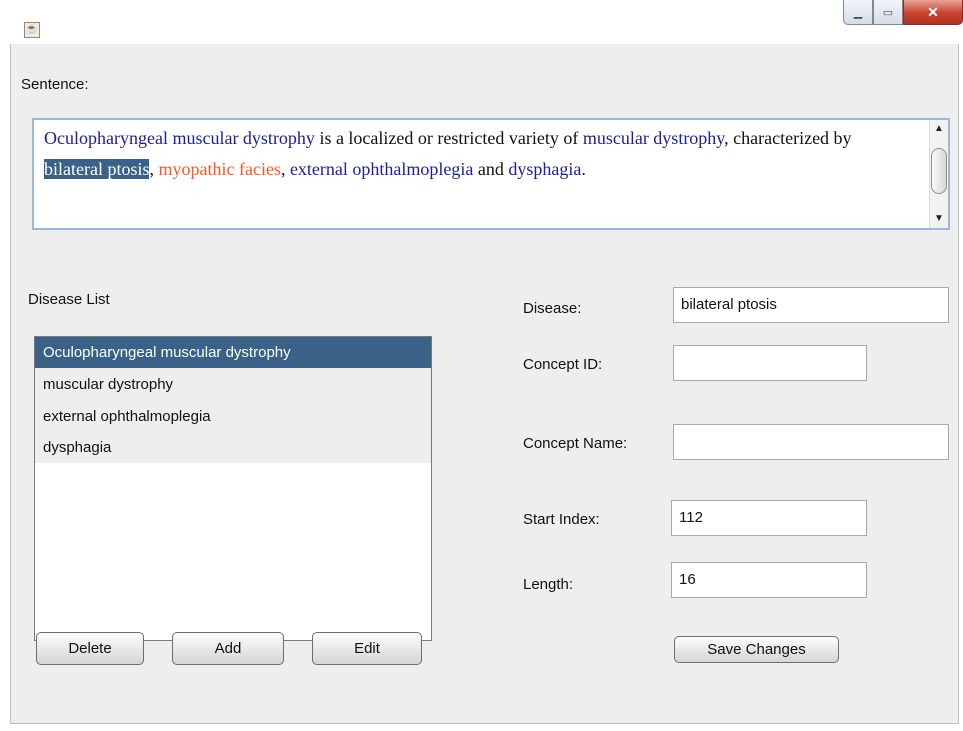 This screenshot has width=963, height=731. What do you see at coordinates (233, 352) in the screenshot?
I see `list-item: Oculopharyngeal muscular dystrophy` at bounding box center [233, 352].